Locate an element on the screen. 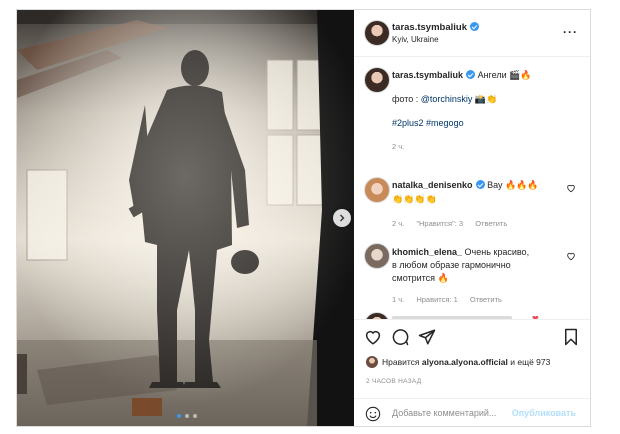 The width and height of the screenshot is (620, 434). author-username: taras.tsymbaliuk is located at coordinates (435, 27).